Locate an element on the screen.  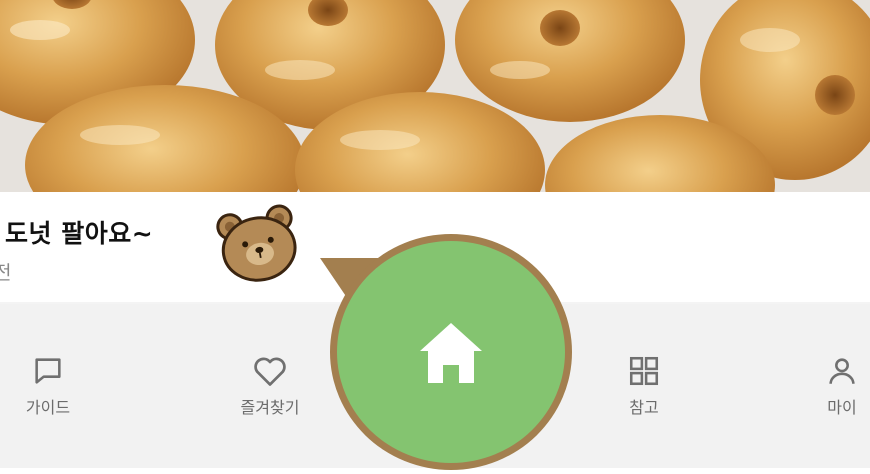
nav-label-guide: 가이드 is located at coordinates (48, 407).